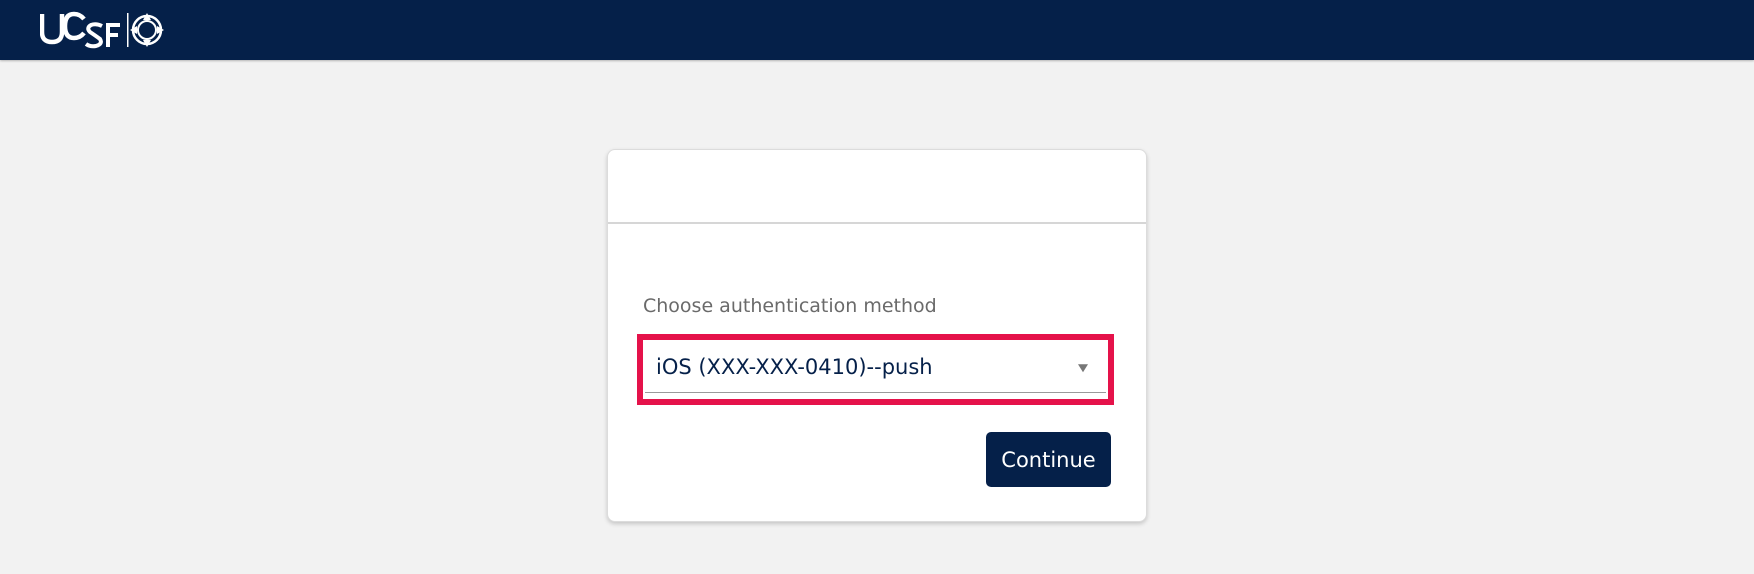 The height and width of the screenshot is (574, 1754). Describe the element at coordinates (877, 30) in the screenshot. I see `top-navigation-bar` at that location.